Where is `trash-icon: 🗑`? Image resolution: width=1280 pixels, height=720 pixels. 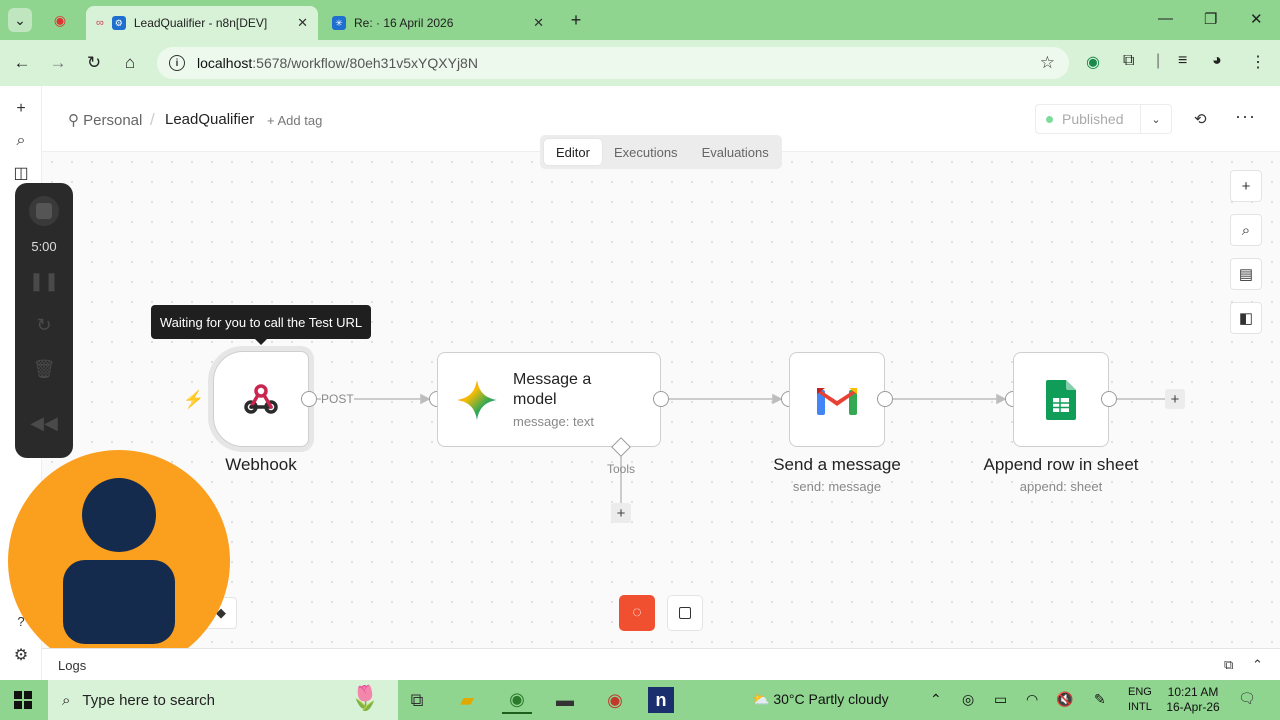
trash-icon: 🗑 is located at coordinates (44, 369).